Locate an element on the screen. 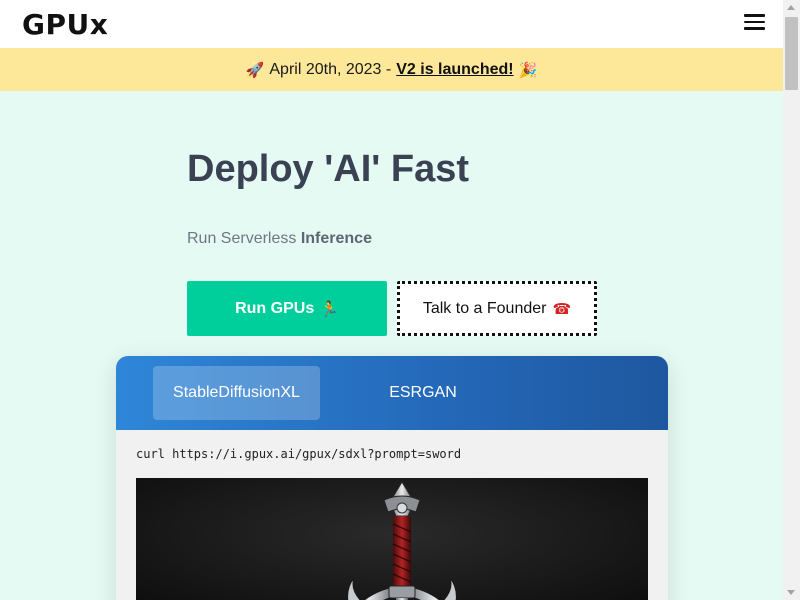  party-popper-icon: 🎉 is located at coordinates (528, 69).